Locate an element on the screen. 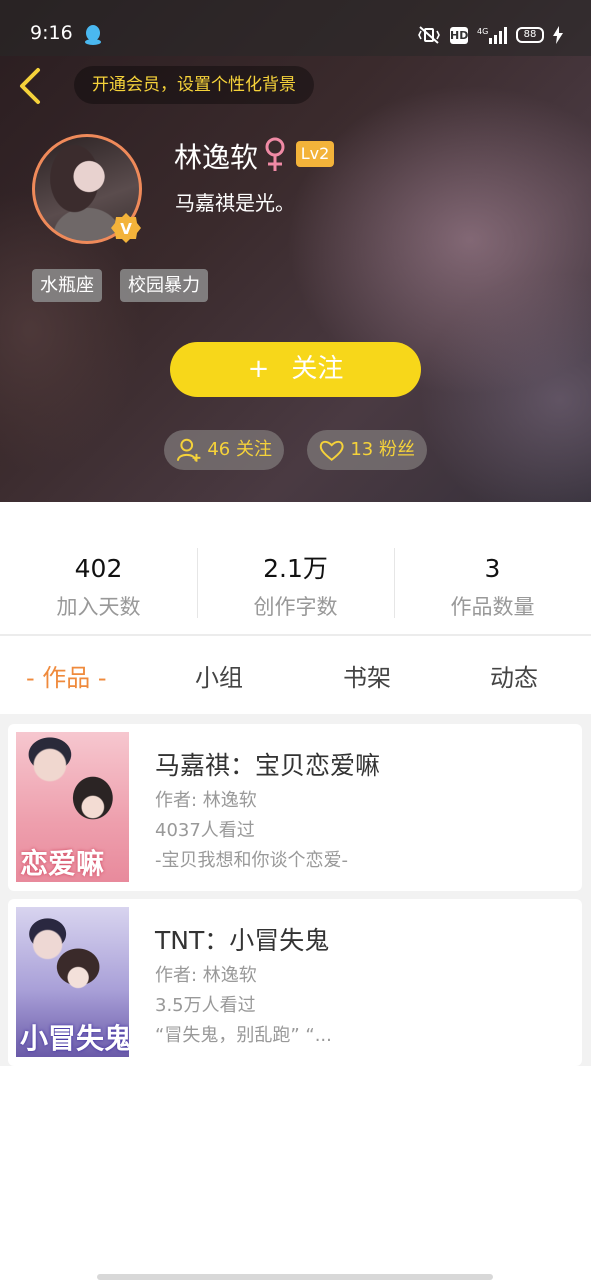  work-title: 马嘉祺：宝贝恋爱嘛 is located at coordinates (267, 764).